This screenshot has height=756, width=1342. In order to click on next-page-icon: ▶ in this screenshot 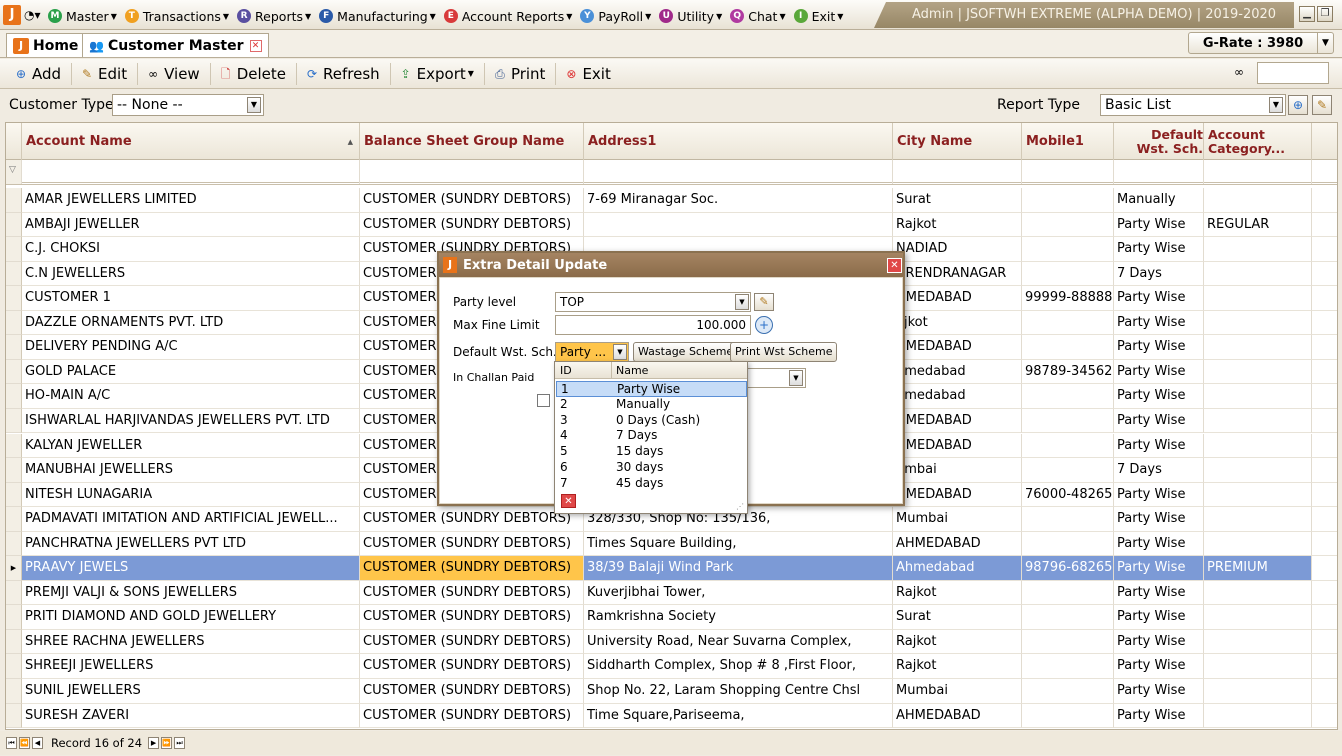, I will do `click(154, 743)`.